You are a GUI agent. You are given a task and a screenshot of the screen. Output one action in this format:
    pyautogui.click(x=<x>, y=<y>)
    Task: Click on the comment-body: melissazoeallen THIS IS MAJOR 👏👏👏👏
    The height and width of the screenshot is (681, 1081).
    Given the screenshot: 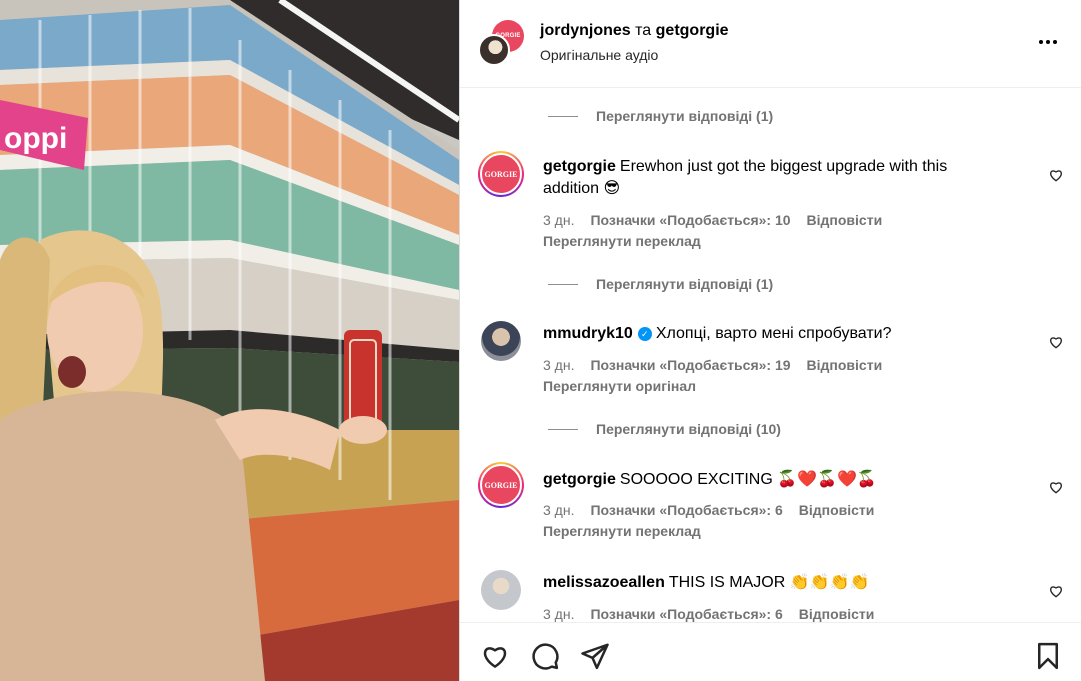 What is the action you would take?
    pyautogui.click(x=773, y=583)
    